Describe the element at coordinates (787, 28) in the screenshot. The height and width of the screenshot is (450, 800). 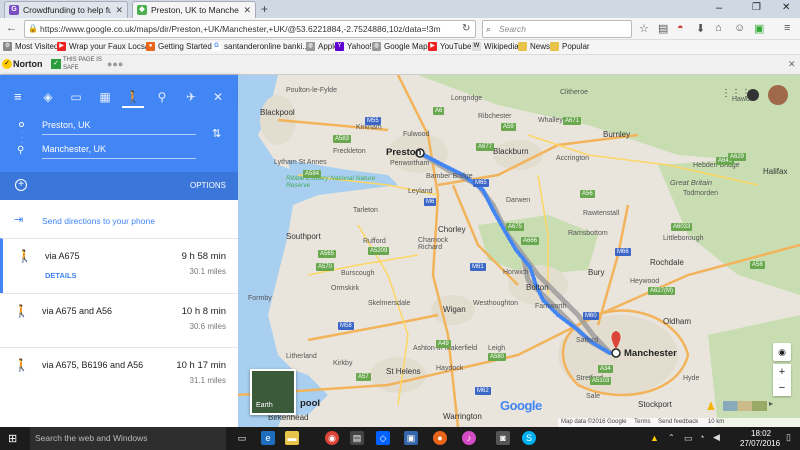
I see `menu-icon: ≡` at that location.